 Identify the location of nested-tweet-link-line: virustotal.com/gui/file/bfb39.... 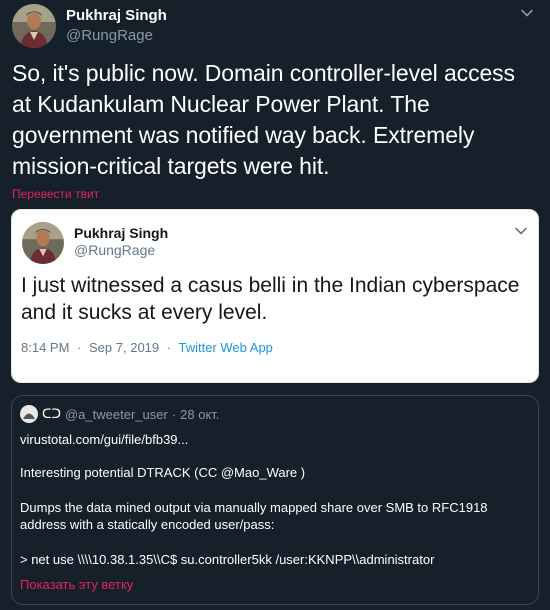
(276, 439).